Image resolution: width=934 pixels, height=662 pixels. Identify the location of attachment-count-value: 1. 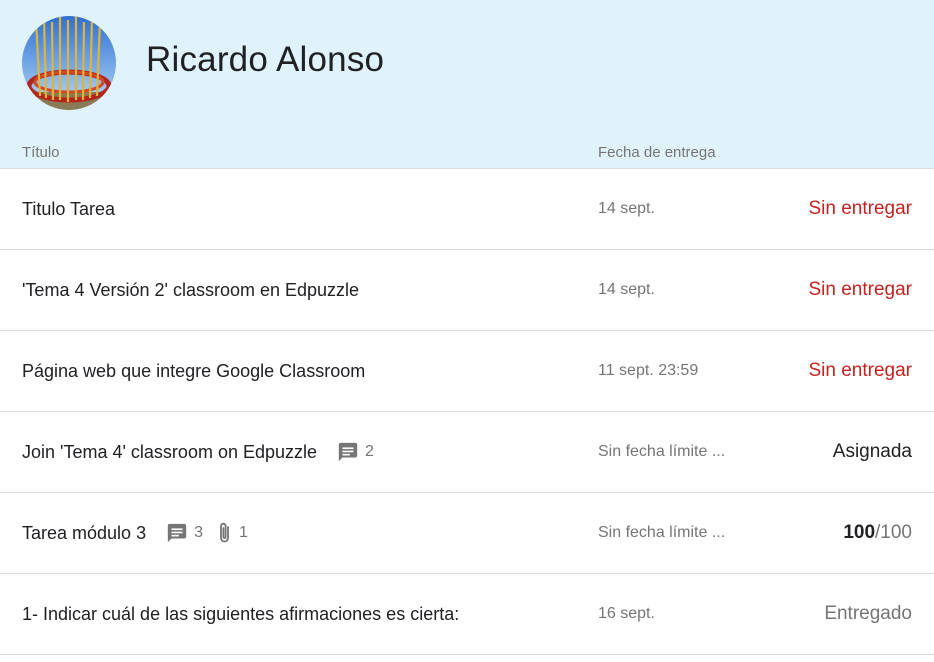
(243, 532).